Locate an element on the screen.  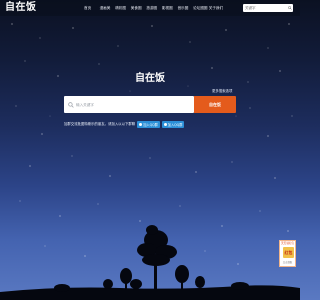
widget-title: 天天领红包 is located at coordinates (287, 243).